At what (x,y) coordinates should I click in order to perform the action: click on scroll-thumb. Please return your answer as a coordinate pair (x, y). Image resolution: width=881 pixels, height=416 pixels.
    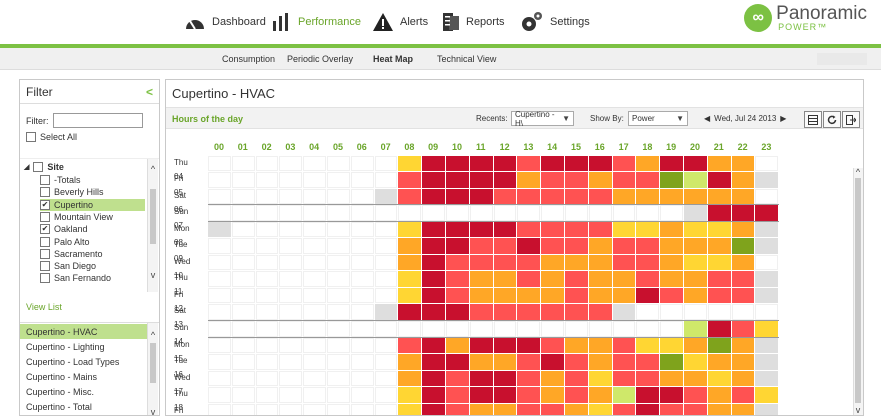
    Looking at the image, I should click on (858, 290).